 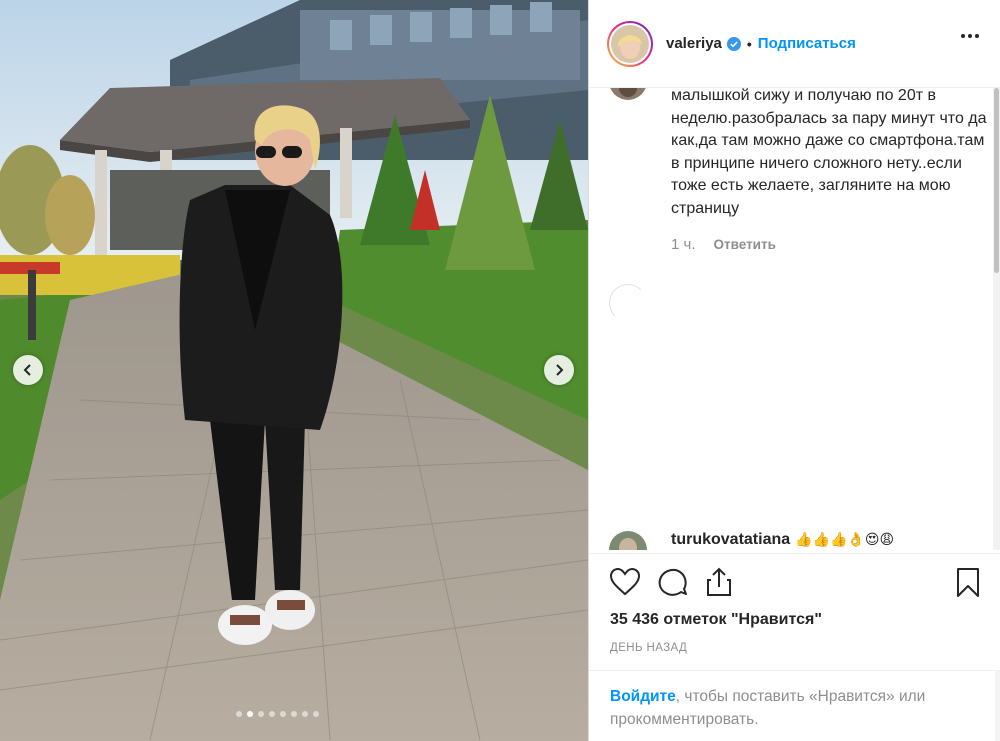 I want to click on avatar, so click(x=630, y=43).